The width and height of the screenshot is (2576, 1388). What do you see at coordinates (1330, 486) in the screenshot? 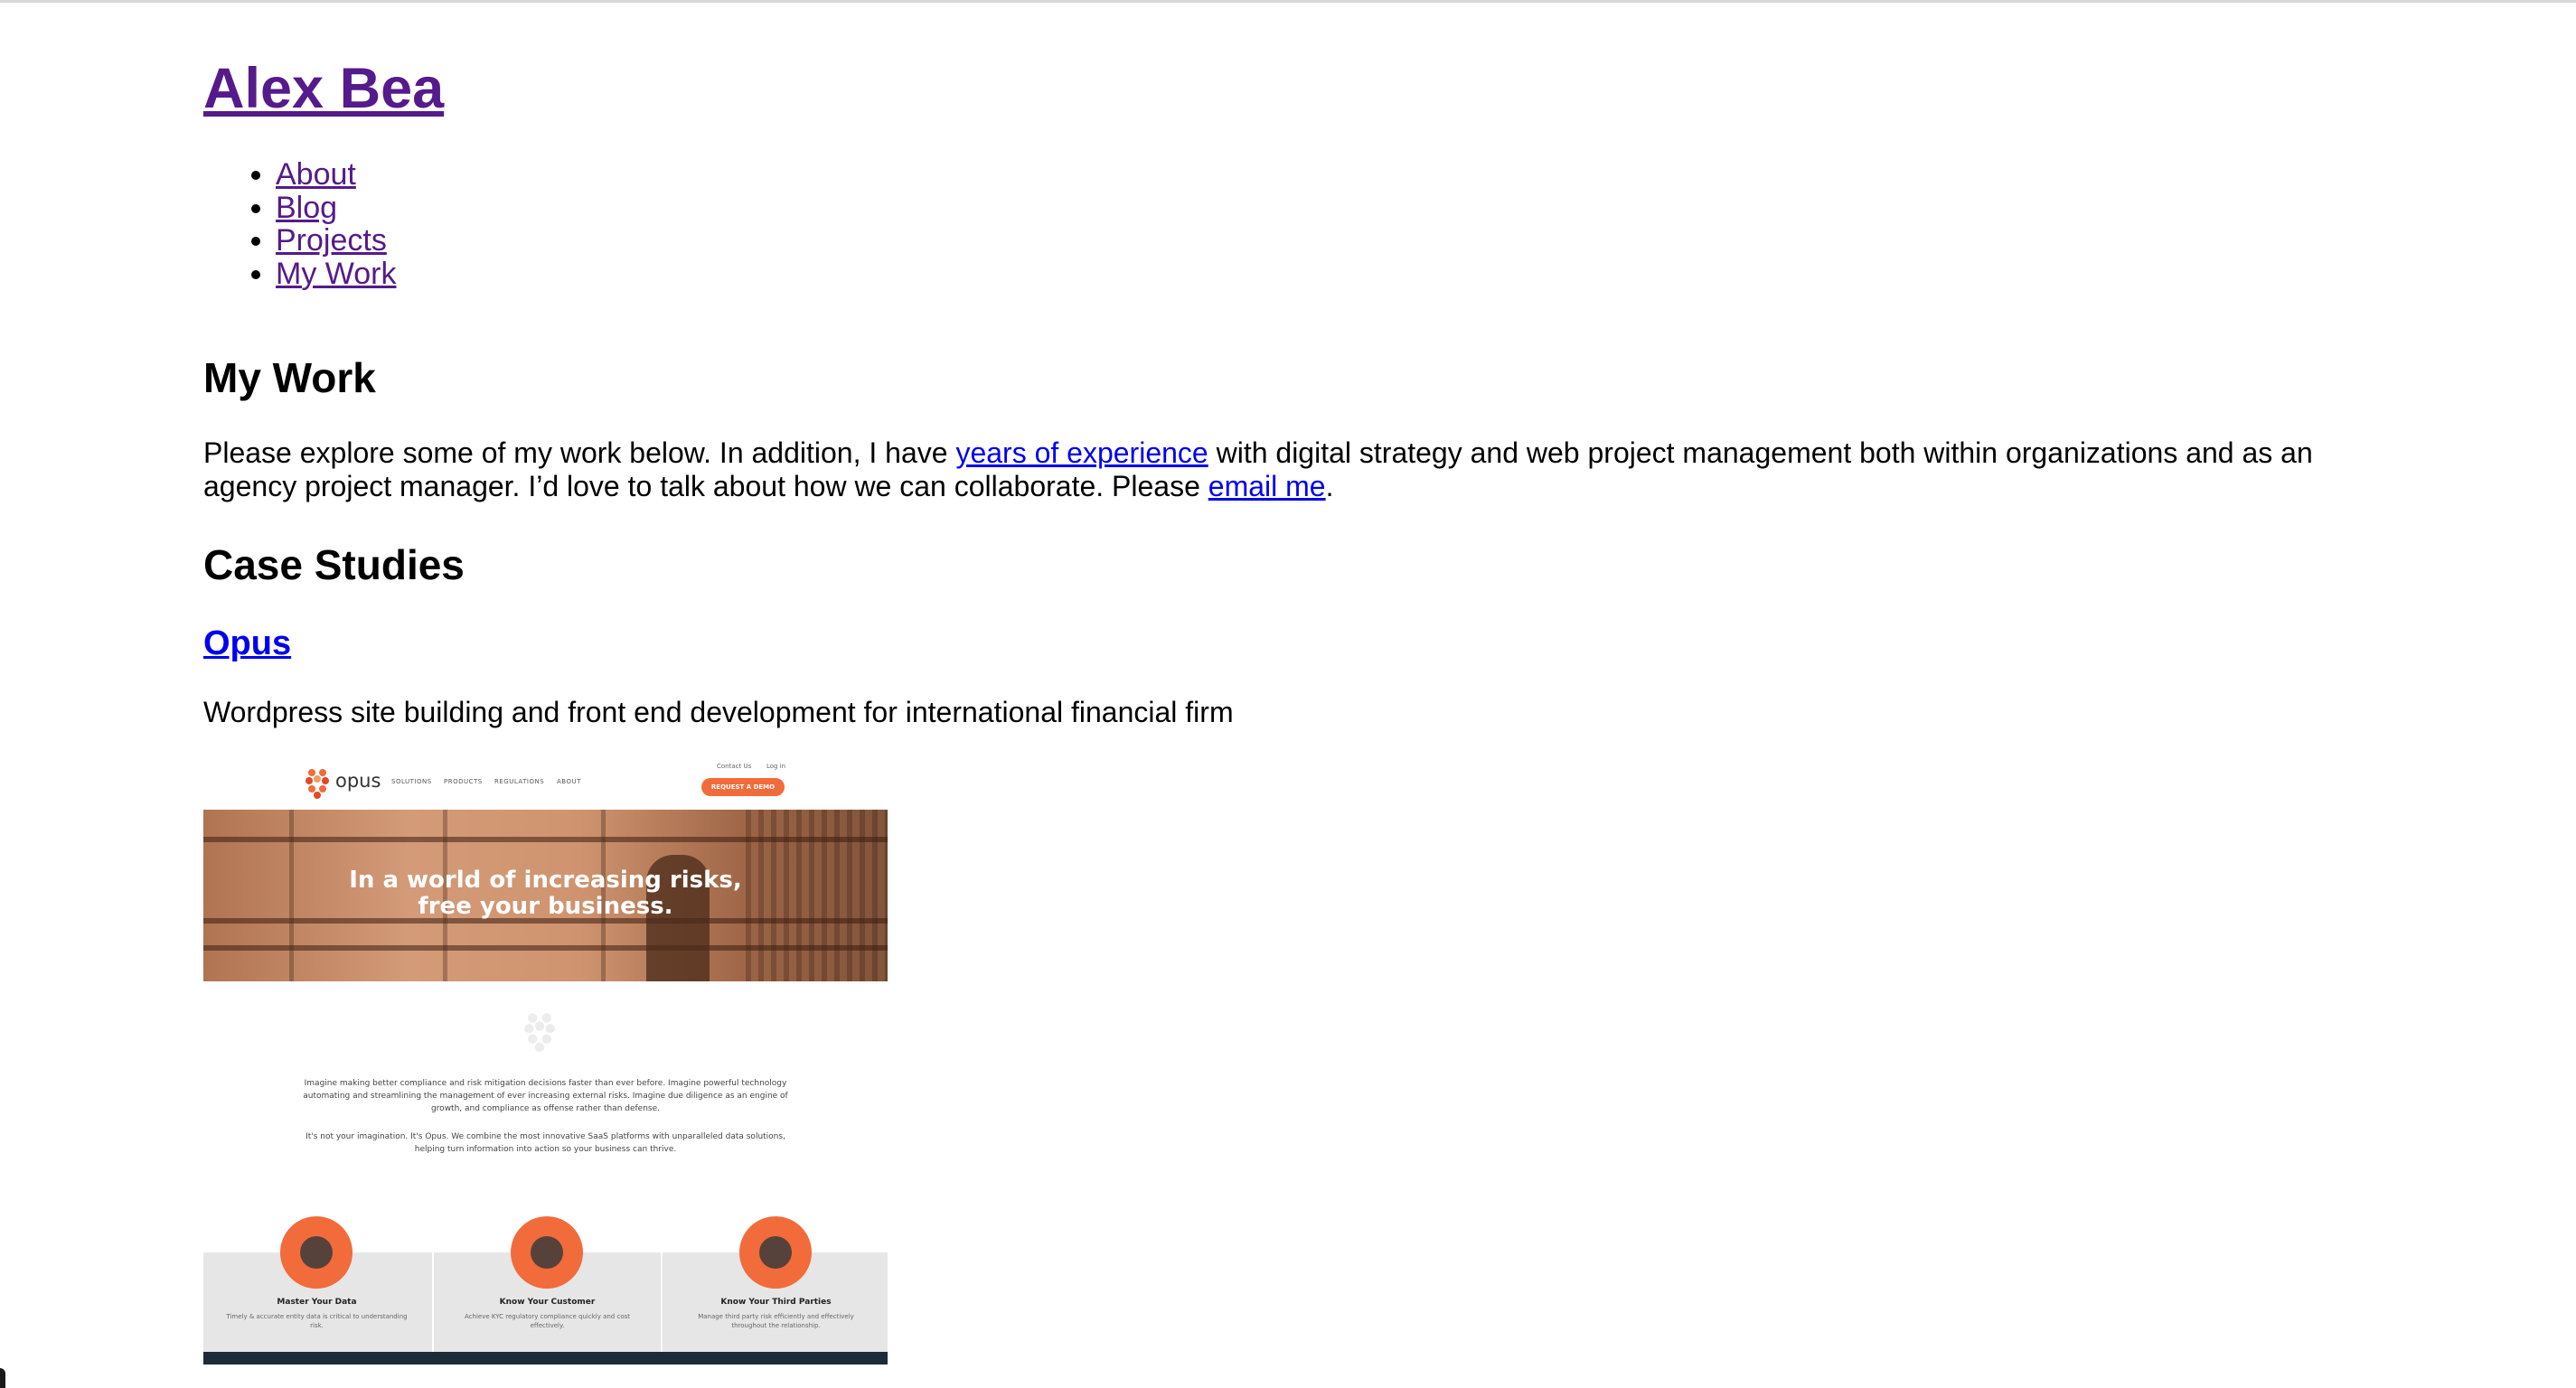
I see `intro-text-after: .` at bounding box center [1330, 486].